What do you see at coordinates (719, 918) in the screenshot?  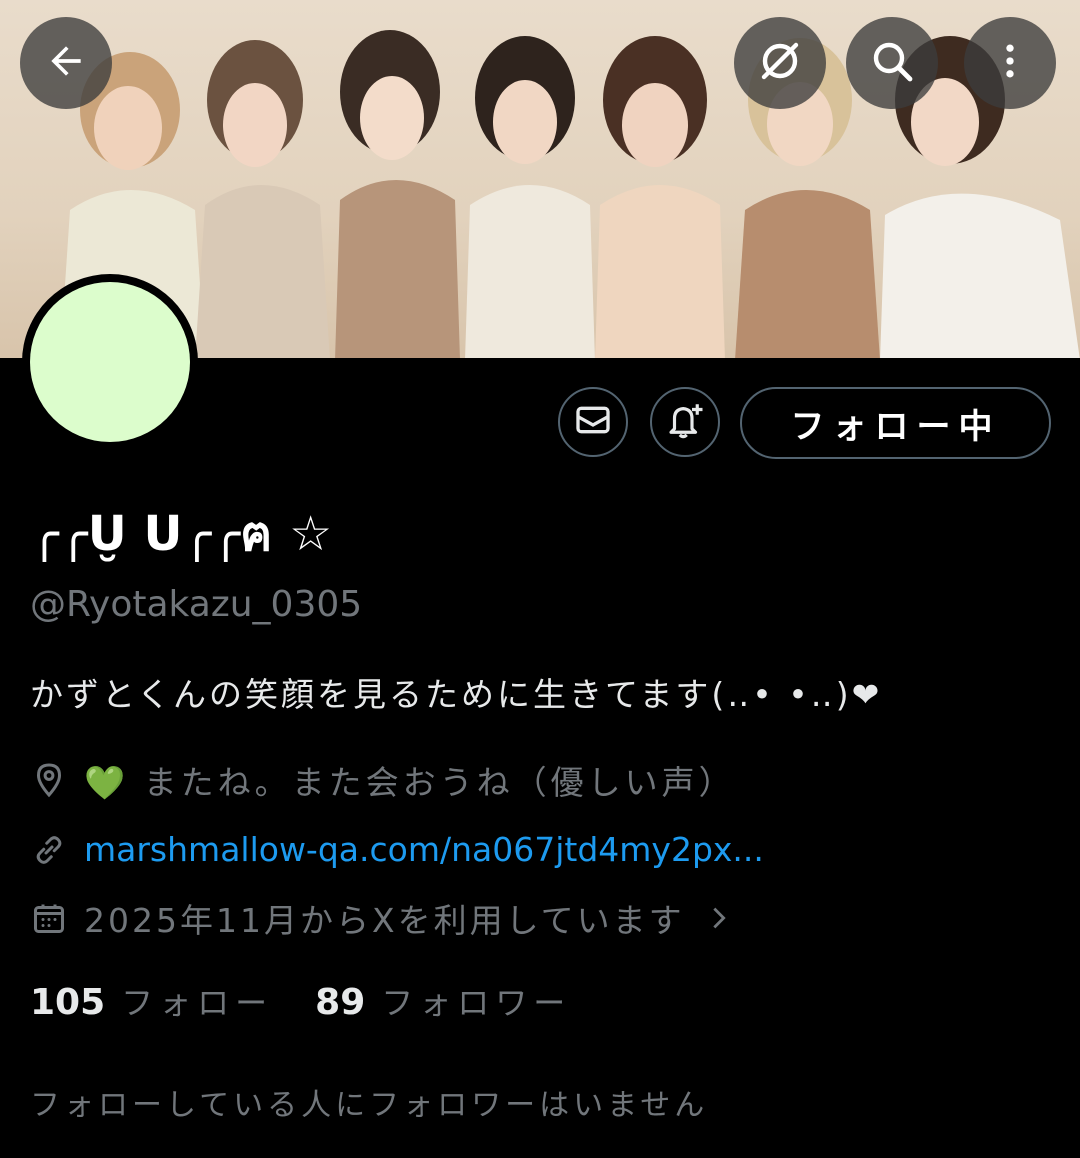 I see `chevron-right-icon` at bounding box center [719, 918].